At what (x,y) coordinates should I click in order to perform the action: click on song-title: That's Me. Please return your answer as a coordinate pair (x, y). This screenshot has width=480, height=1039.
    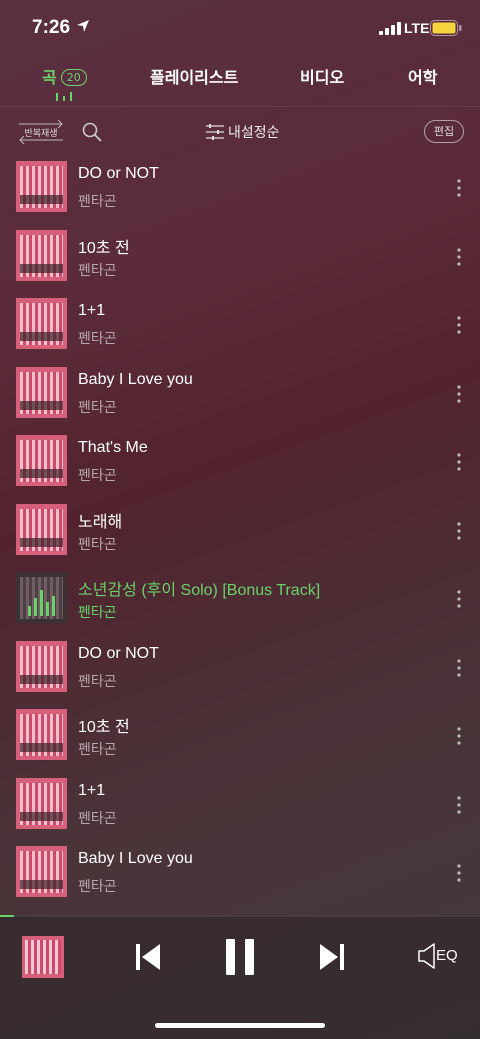
    Looking at the image, I should click on (113, 447).